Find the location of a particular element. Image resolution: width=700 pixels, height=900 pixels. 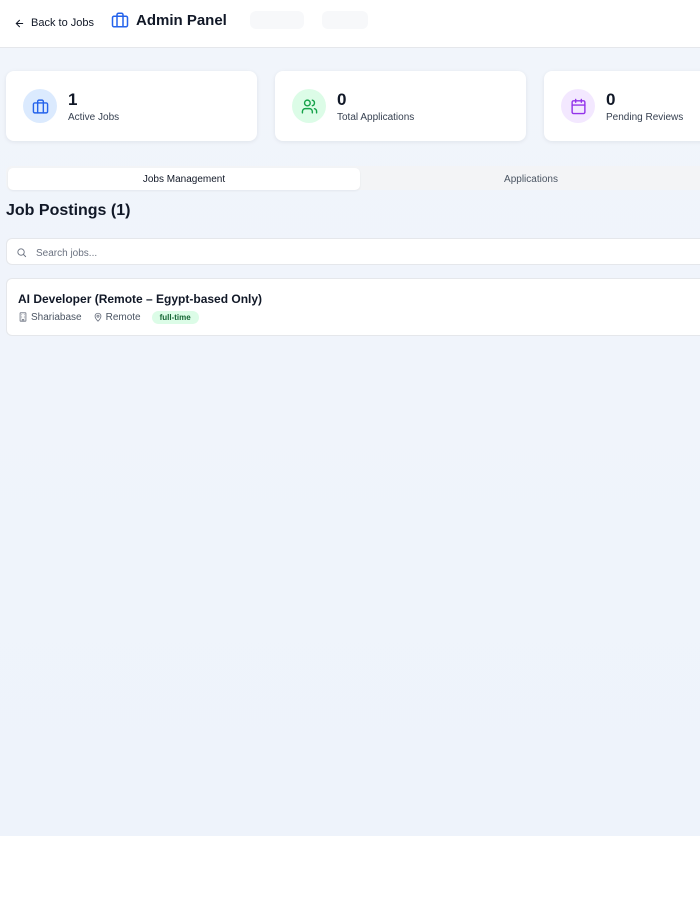

back-to-jobs-label: Back to Jobs is located at coordinates (62, 23).